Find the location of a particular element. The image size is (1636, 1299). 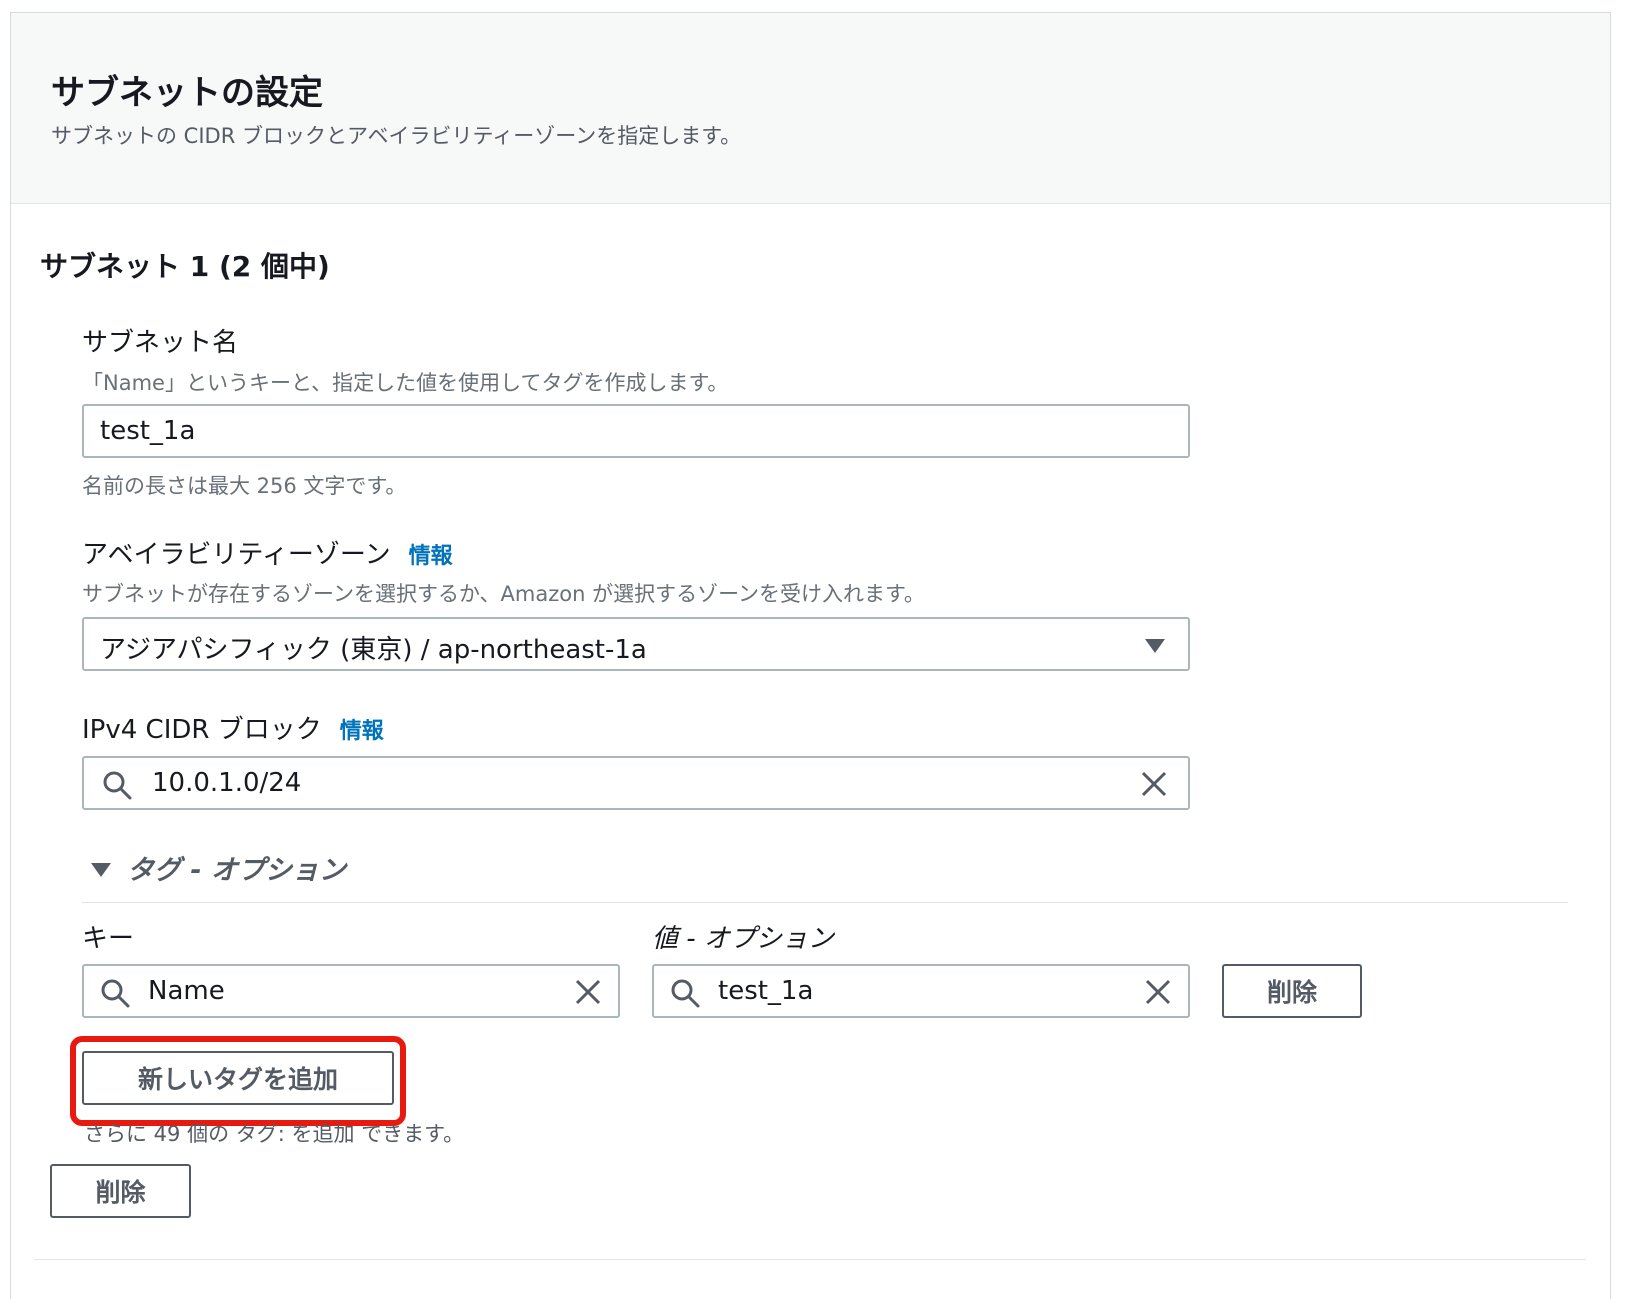

cidr-label-row: IPv4 CIDR ブロック 情報 is located at coordinates (233, 727).